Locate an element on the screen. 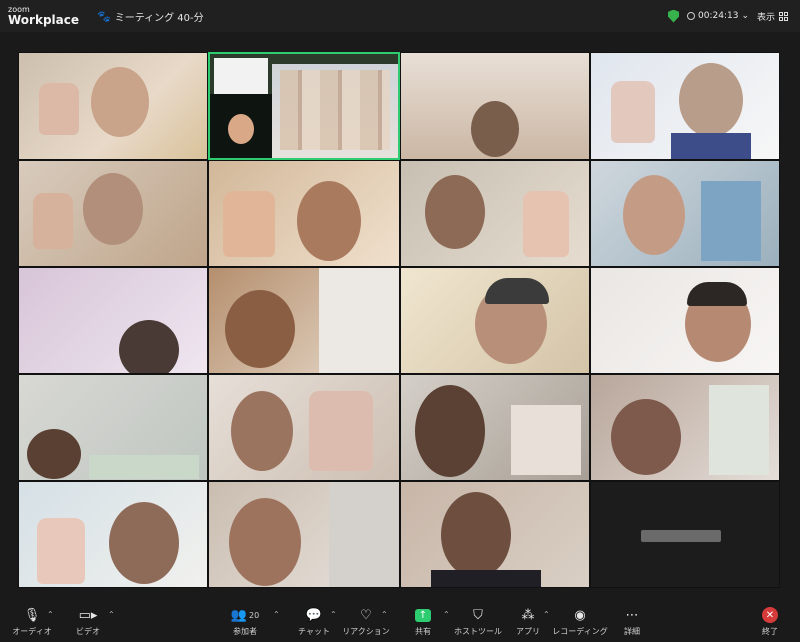  audio-button: 🎙 オーディオ is located at coordinates (32, 621).